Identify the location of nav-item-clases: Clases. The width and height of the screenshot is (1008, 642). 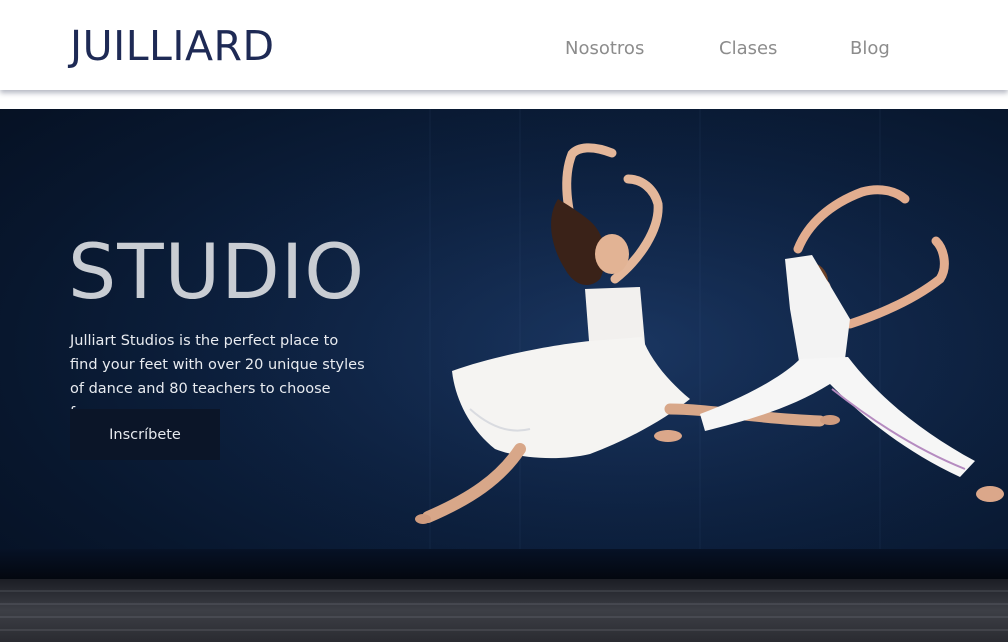
(748, 49).